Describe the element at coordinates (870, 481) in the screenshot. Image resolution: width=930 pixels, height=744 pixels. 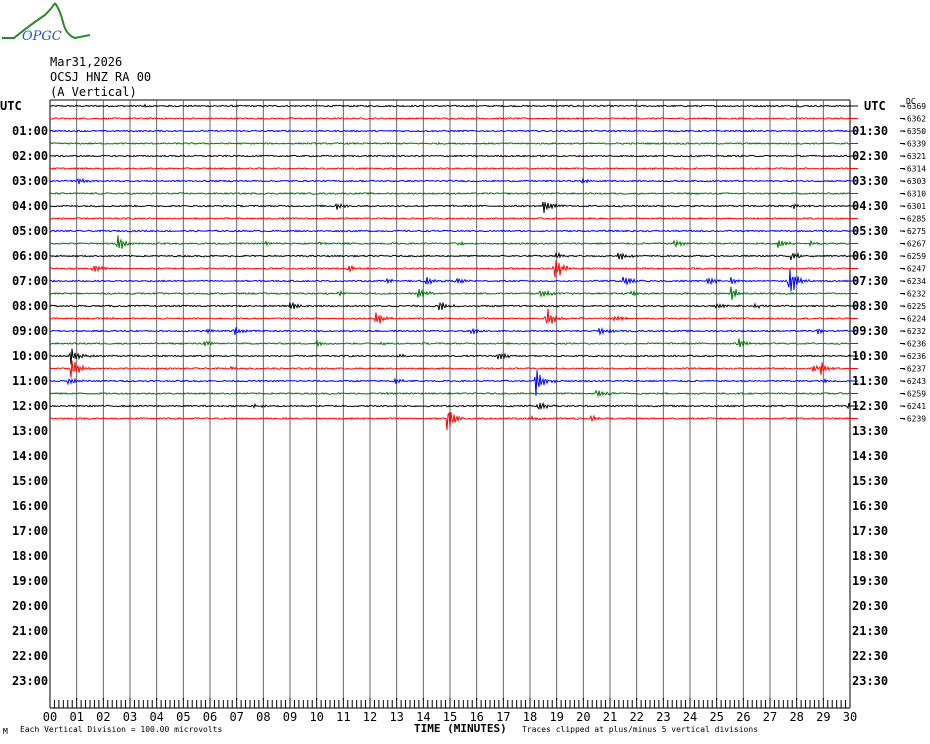
I see `right-time-label: 15:30` at that location.